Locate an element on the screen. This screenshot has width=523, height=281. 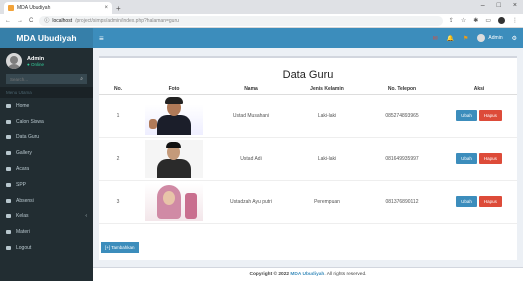
book-icon is located at coordinates (8, 232).